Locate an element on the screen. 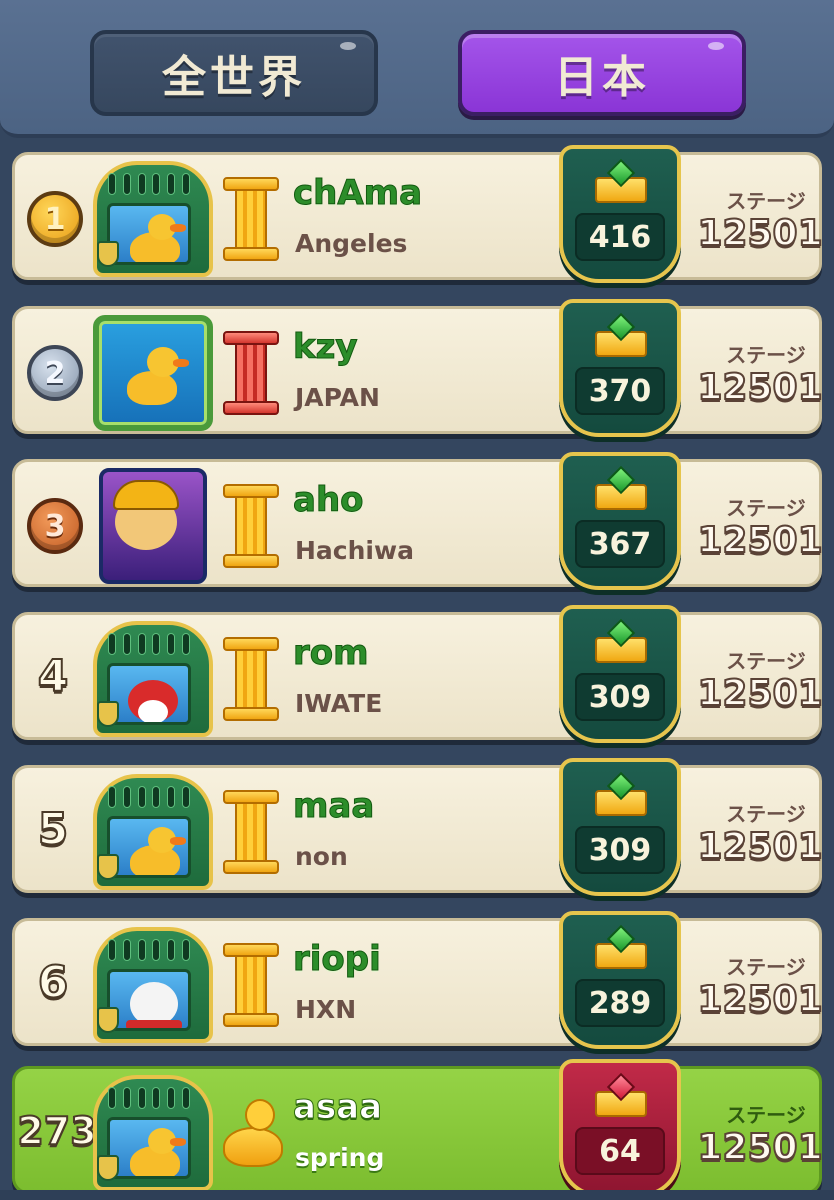  crown-score-badge: 370 is located at coordinates (620, 368).